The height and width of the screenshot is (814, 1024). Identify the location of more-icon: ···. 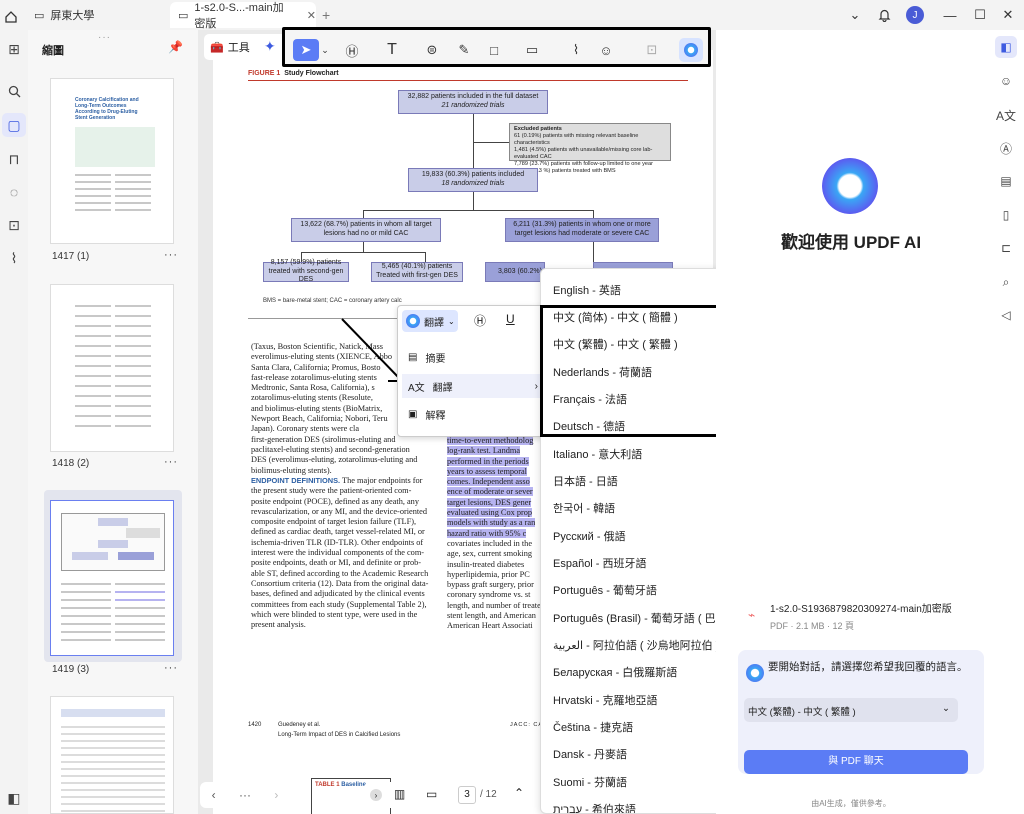
(245, 795).